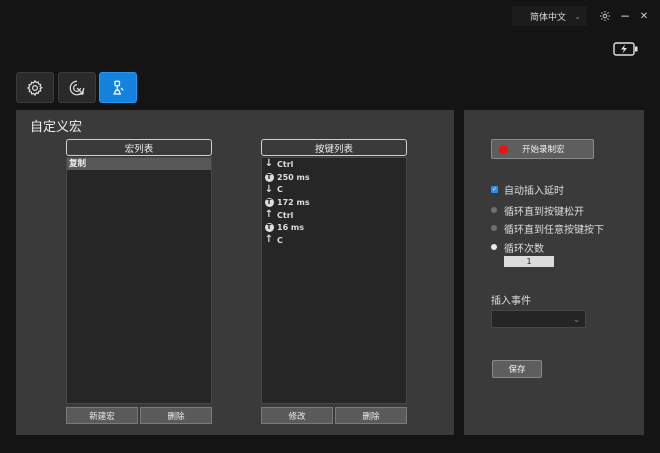 This screenshot has width=660, height=453. I want to click on battery-charging-icon, so click(625, 49).